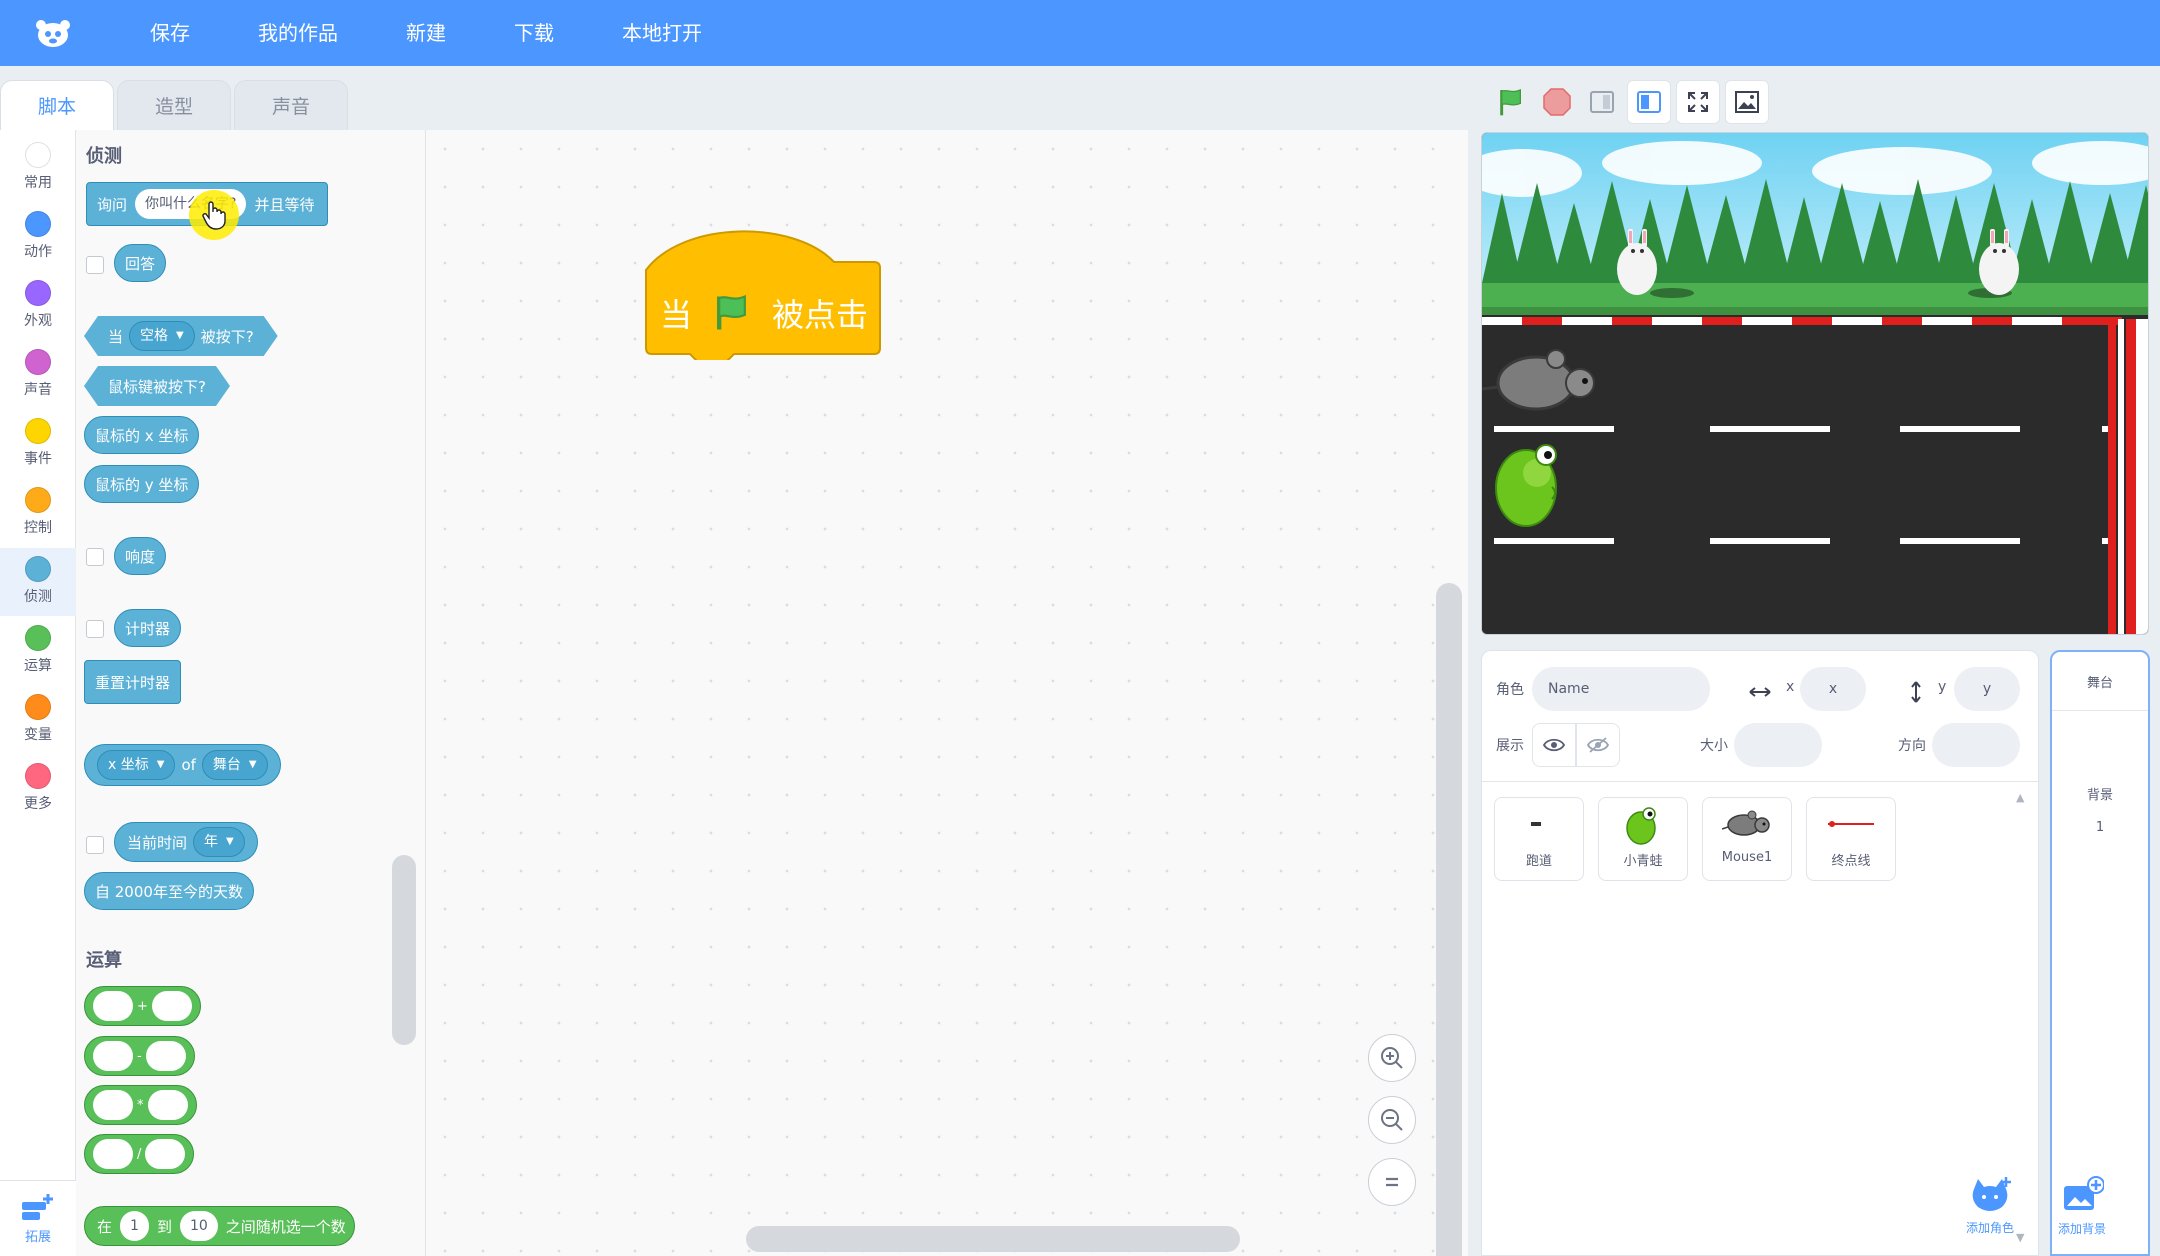 This screenshot has height=1256, width=2160. What do you see at coordinates (116, 336) in the screenshot?
I see `block-text: 当` at bounding box center [116, 336].